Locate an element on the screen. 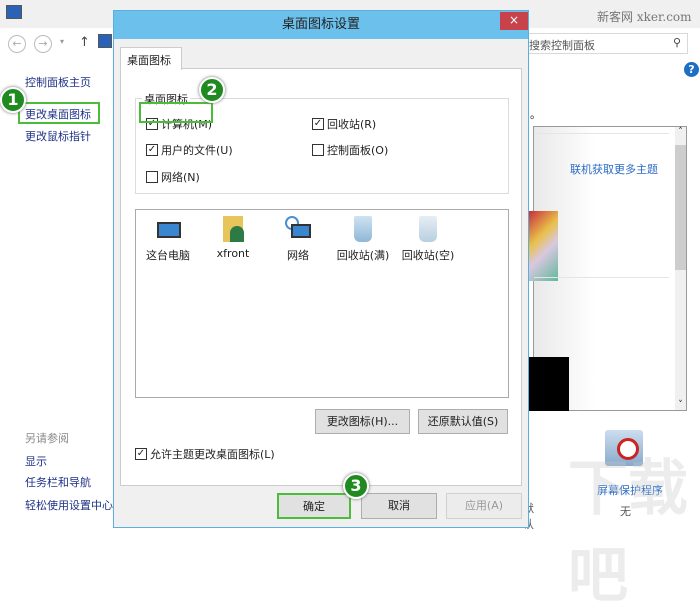 Image resolution: width=700 pixels, height=614 pixels. cancel-button: 取消 is located at coordinates (399, 506).